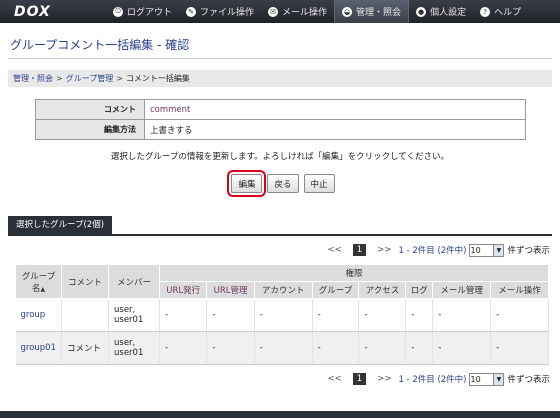  Describe the element at coordinates (85, 281) in the screenshot. I see `col-comment: コメント` at that location.